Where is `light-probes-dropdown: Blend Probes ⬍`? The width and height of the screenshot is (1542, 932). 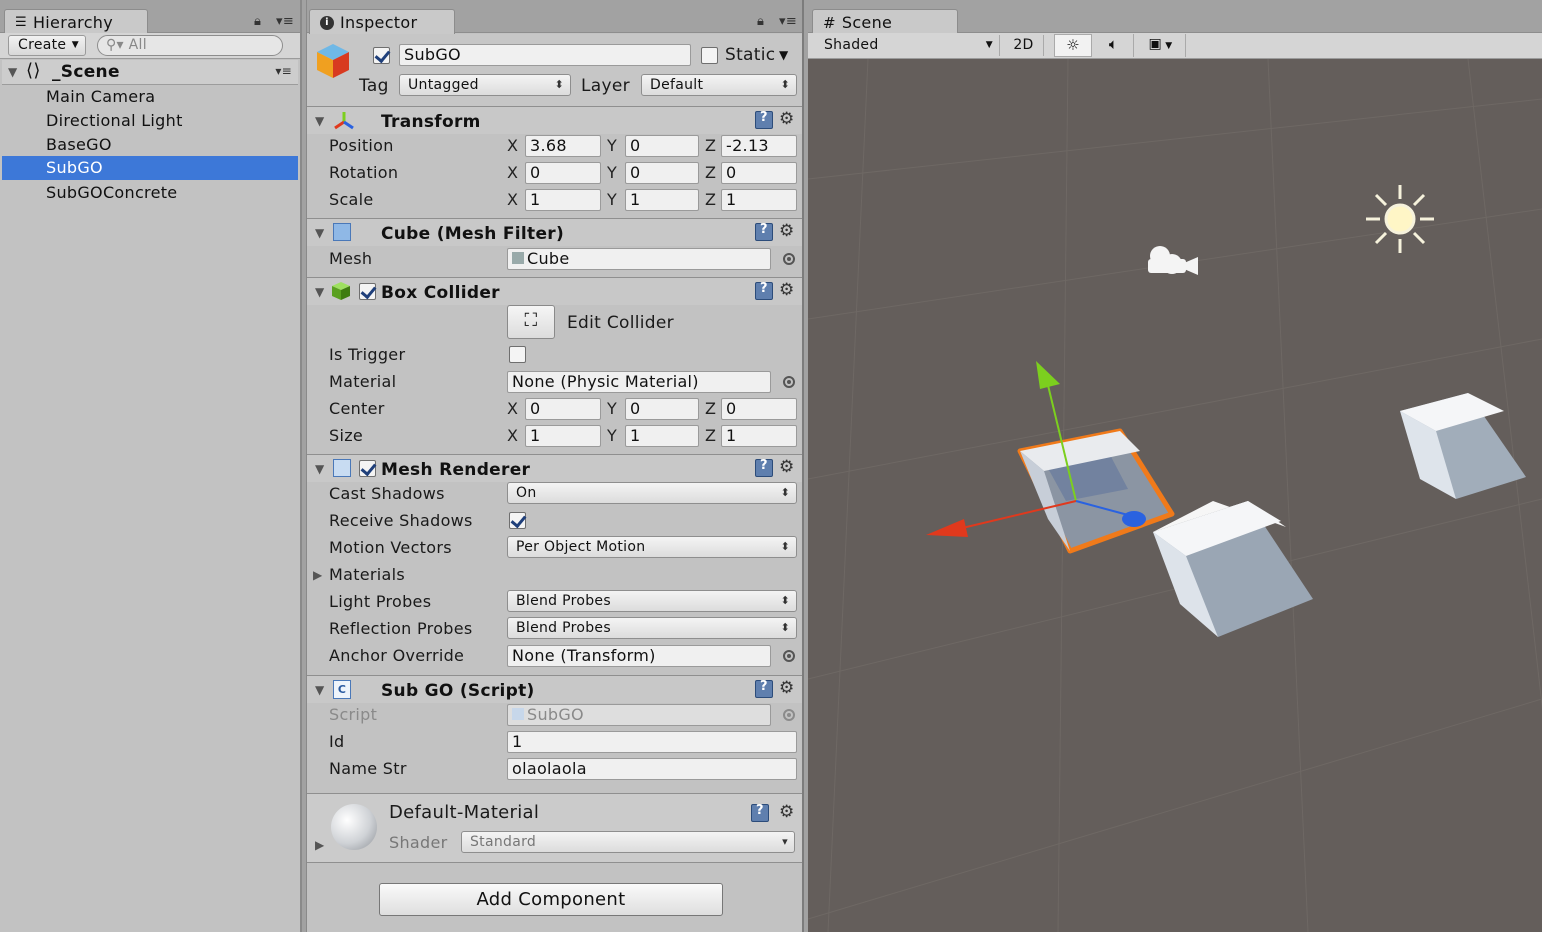 light-probes-dropdown: Blend Probes ⬍ is located at coordinates (652, 601).